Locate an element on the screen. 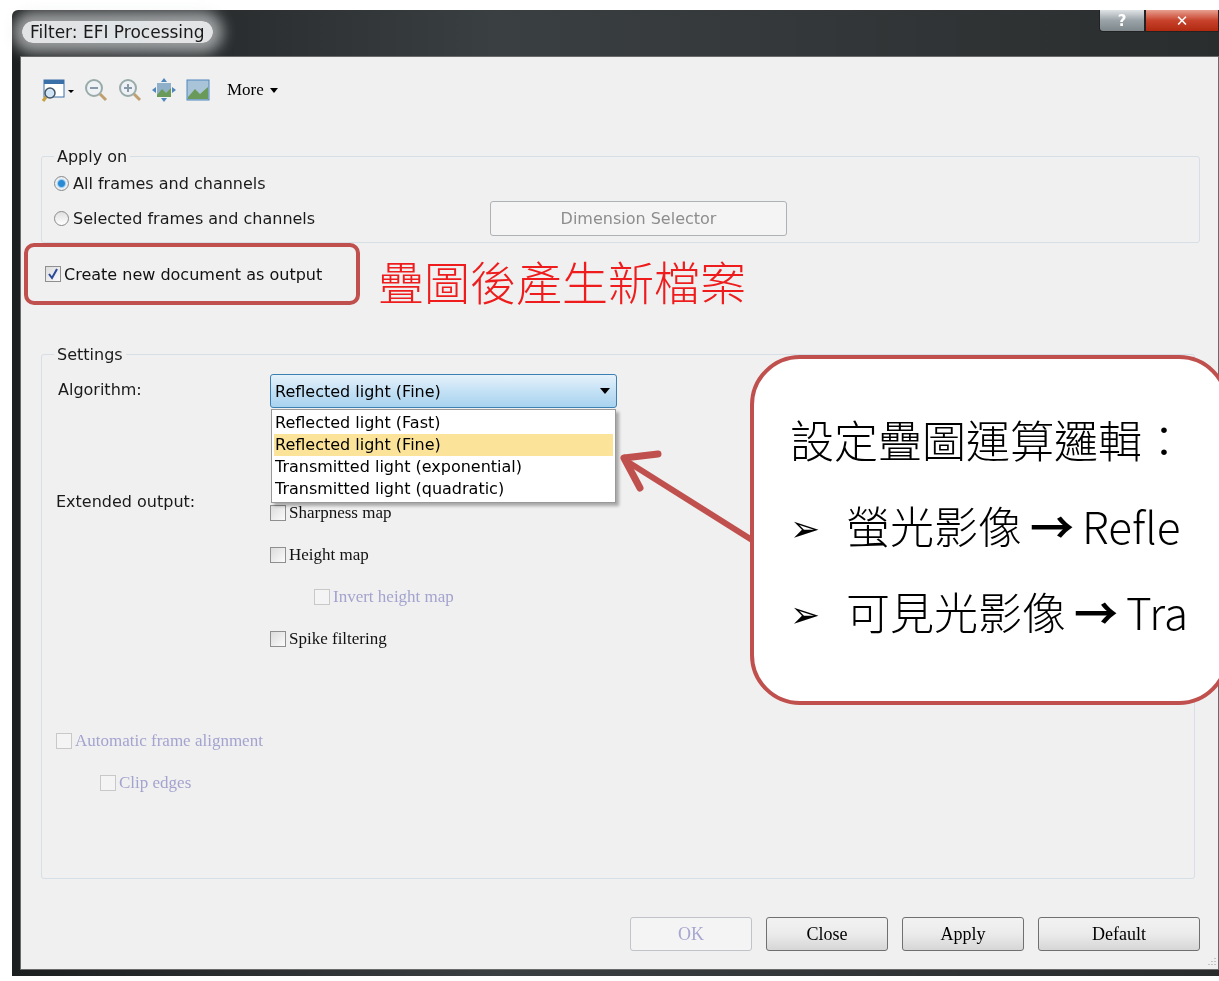 Image resolution: width=1219 pixels, height=981 pixels. callout-text: 螢光影像 is located at coordinates (934, 525).